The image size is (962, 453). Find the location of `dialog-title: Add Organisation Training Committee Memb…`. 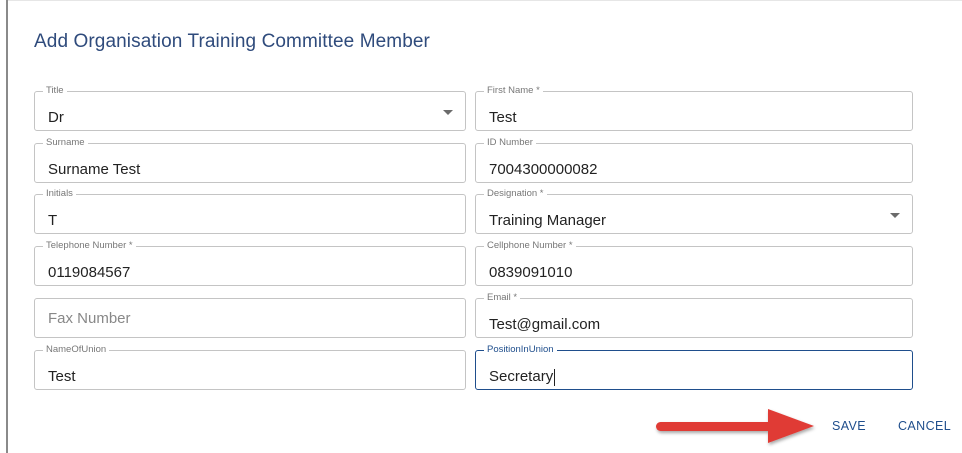

dialog-title: Add Organisation Training Committee Memb… is located at coordinates (232, 41).